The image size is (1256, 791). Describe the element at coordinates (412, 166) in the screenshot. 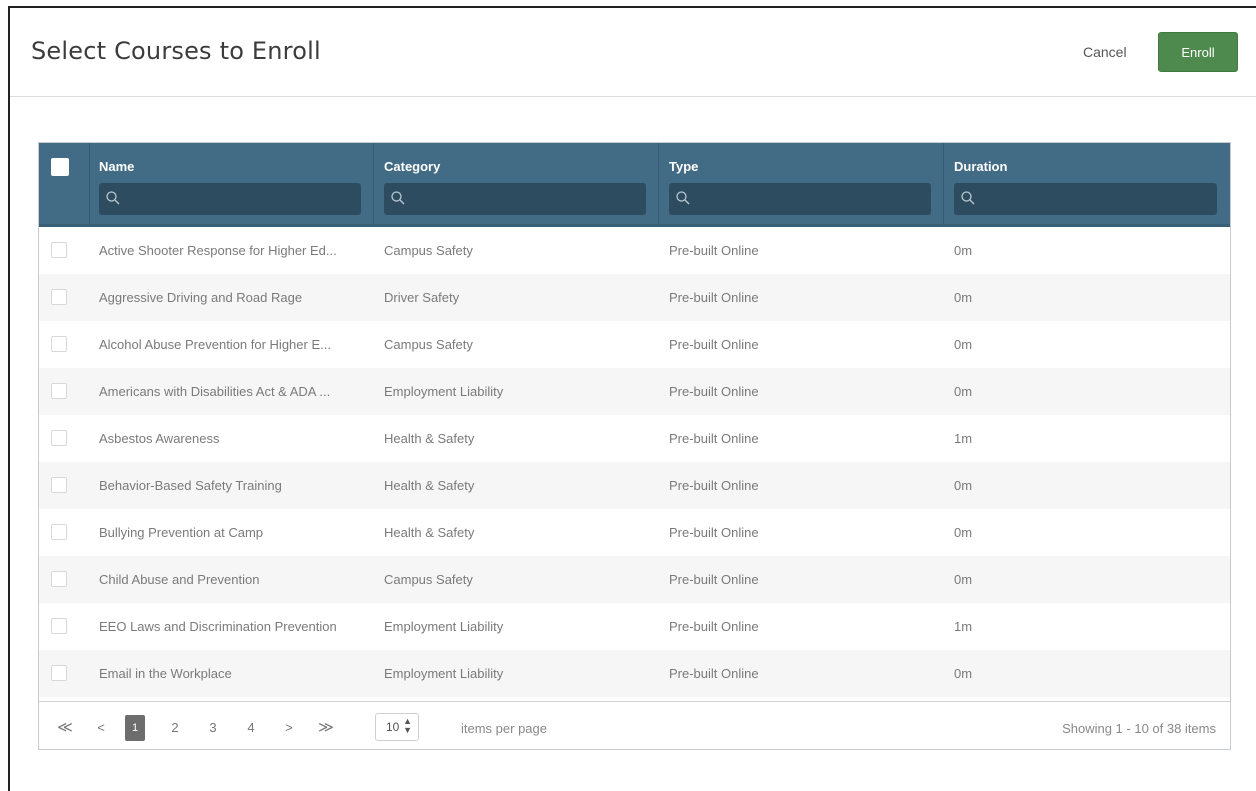

I see `column-header-category: Category` at that location.